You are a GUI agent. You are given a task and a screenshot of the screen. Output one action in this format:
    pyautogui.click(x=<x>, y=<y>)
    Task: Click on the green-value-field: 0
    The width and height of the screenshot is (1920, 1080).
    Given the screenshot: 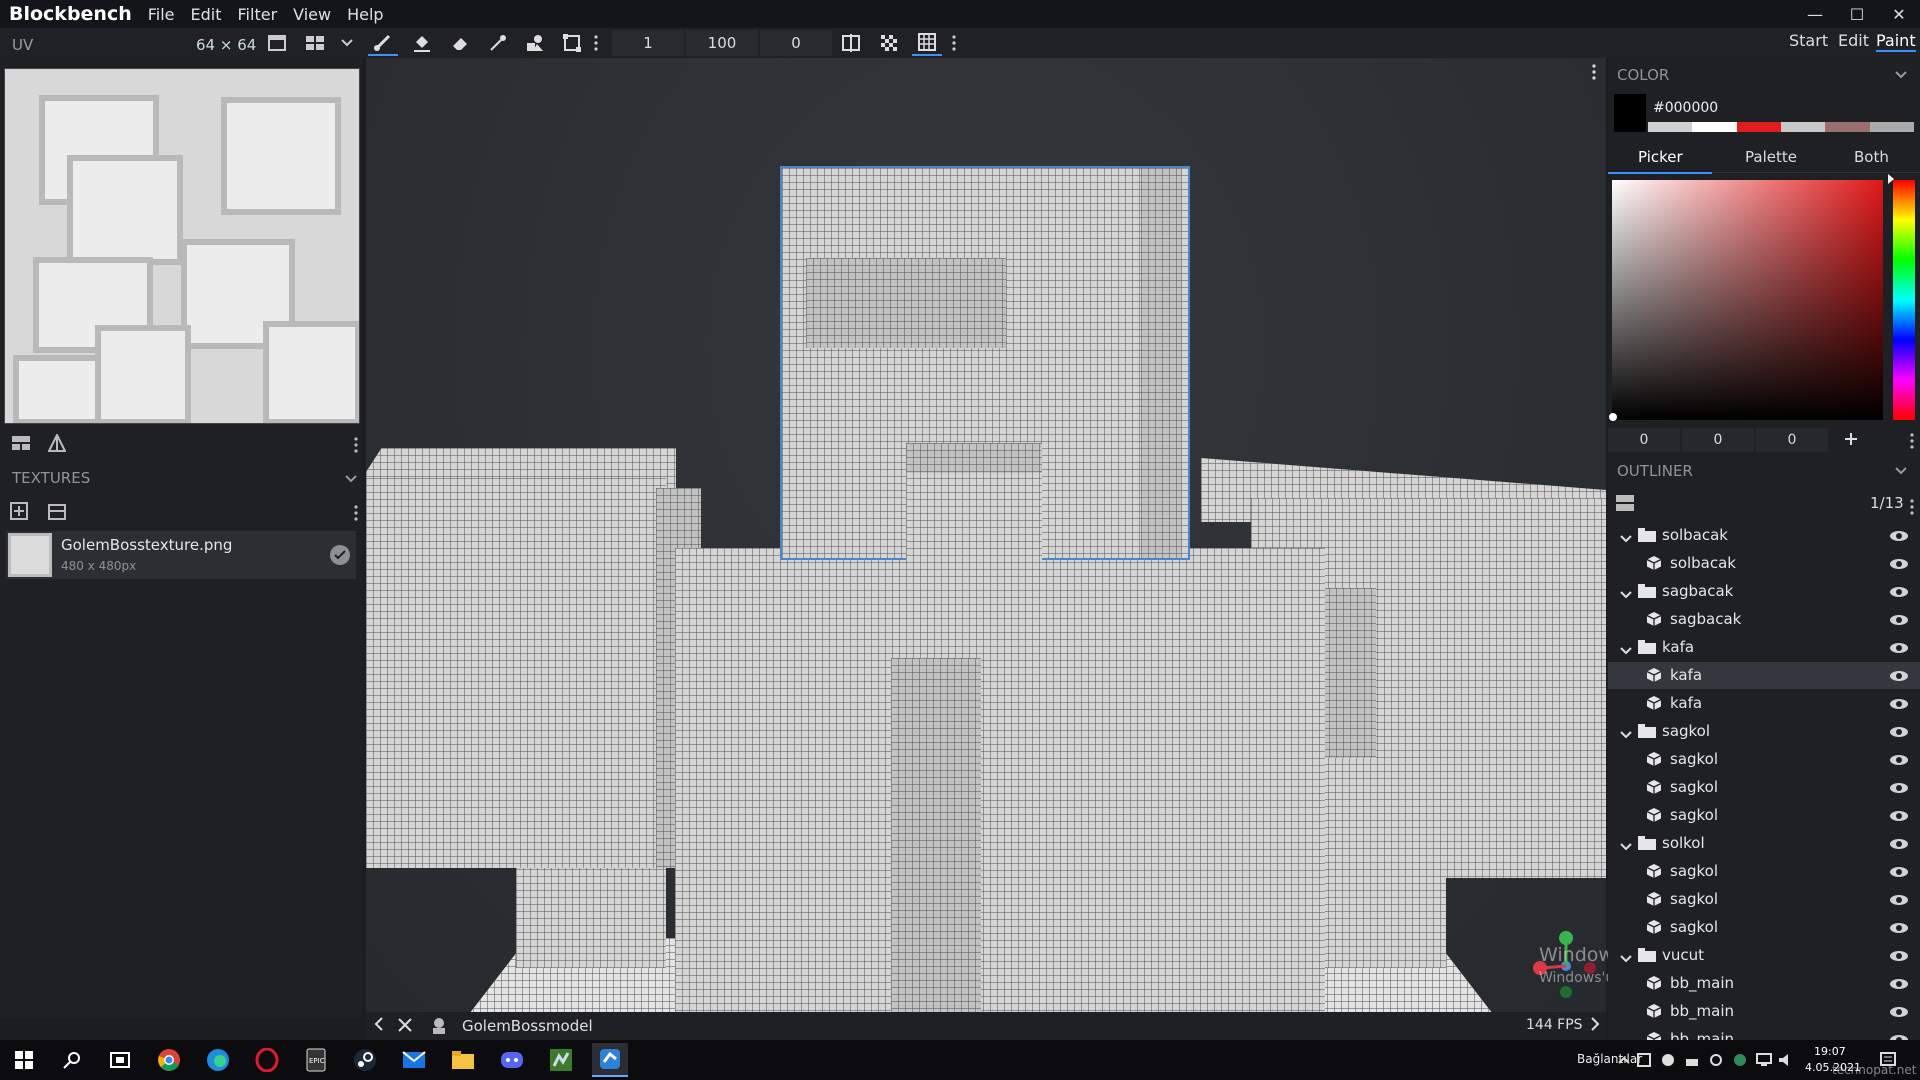 What is the action you would take?
    pyautogui.click(x=1718, y=440)
    